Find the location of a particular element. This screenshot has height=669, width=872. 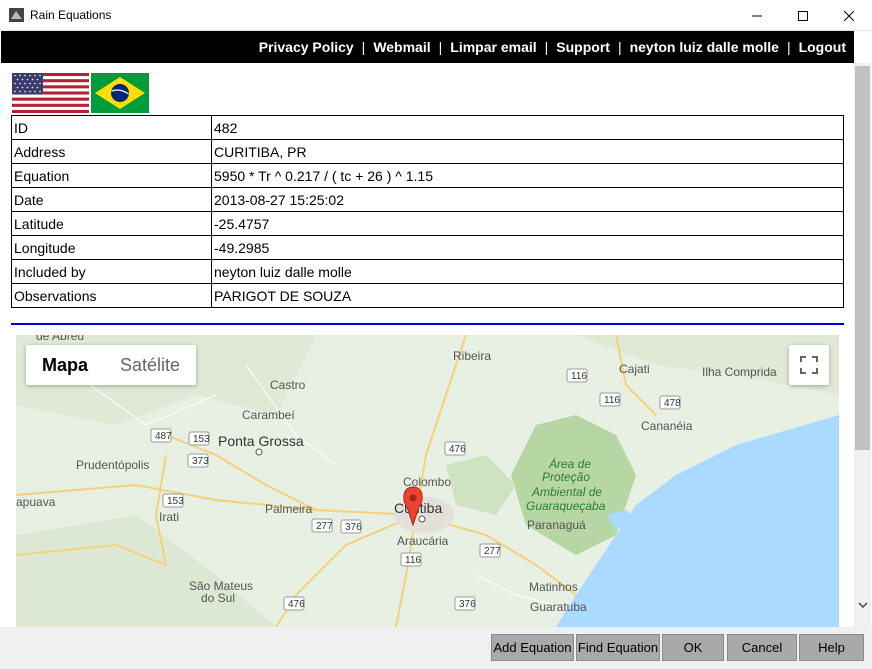

shield-label: 487 is located at coordinates (163, 436).